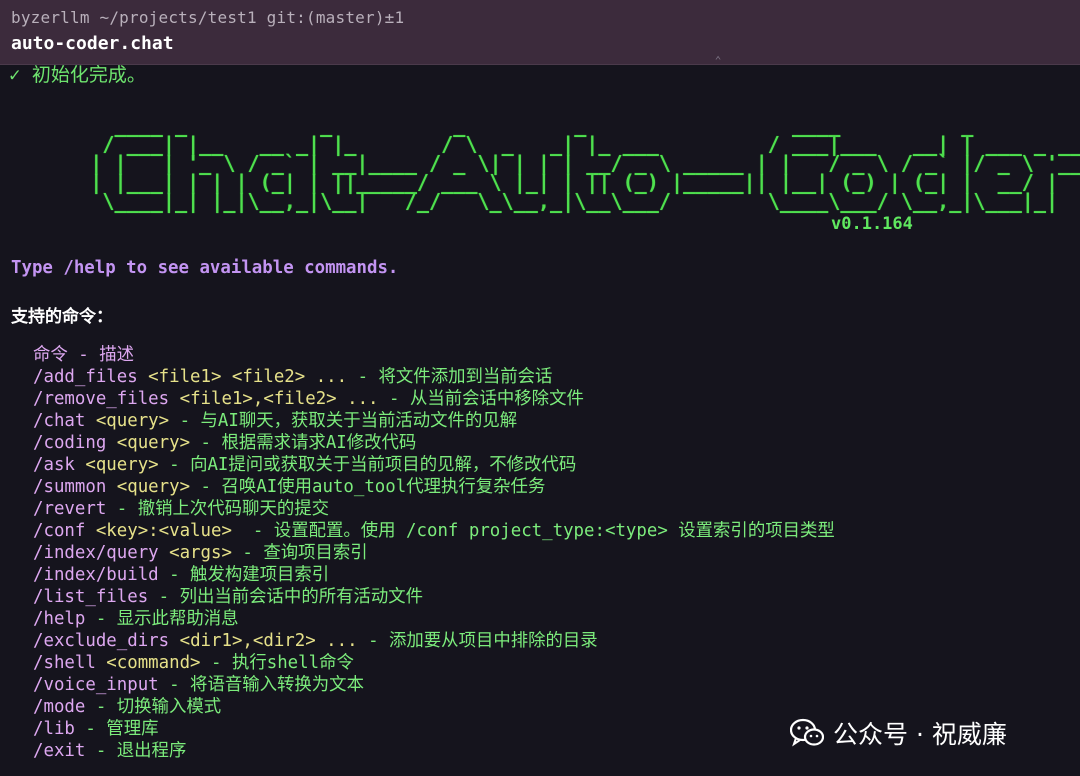 This screenshot has width=1080, height=776. Describe the element at coordinates (434, 729) in the screenshot. I see `command-row: /lib - 管理库` at that location.